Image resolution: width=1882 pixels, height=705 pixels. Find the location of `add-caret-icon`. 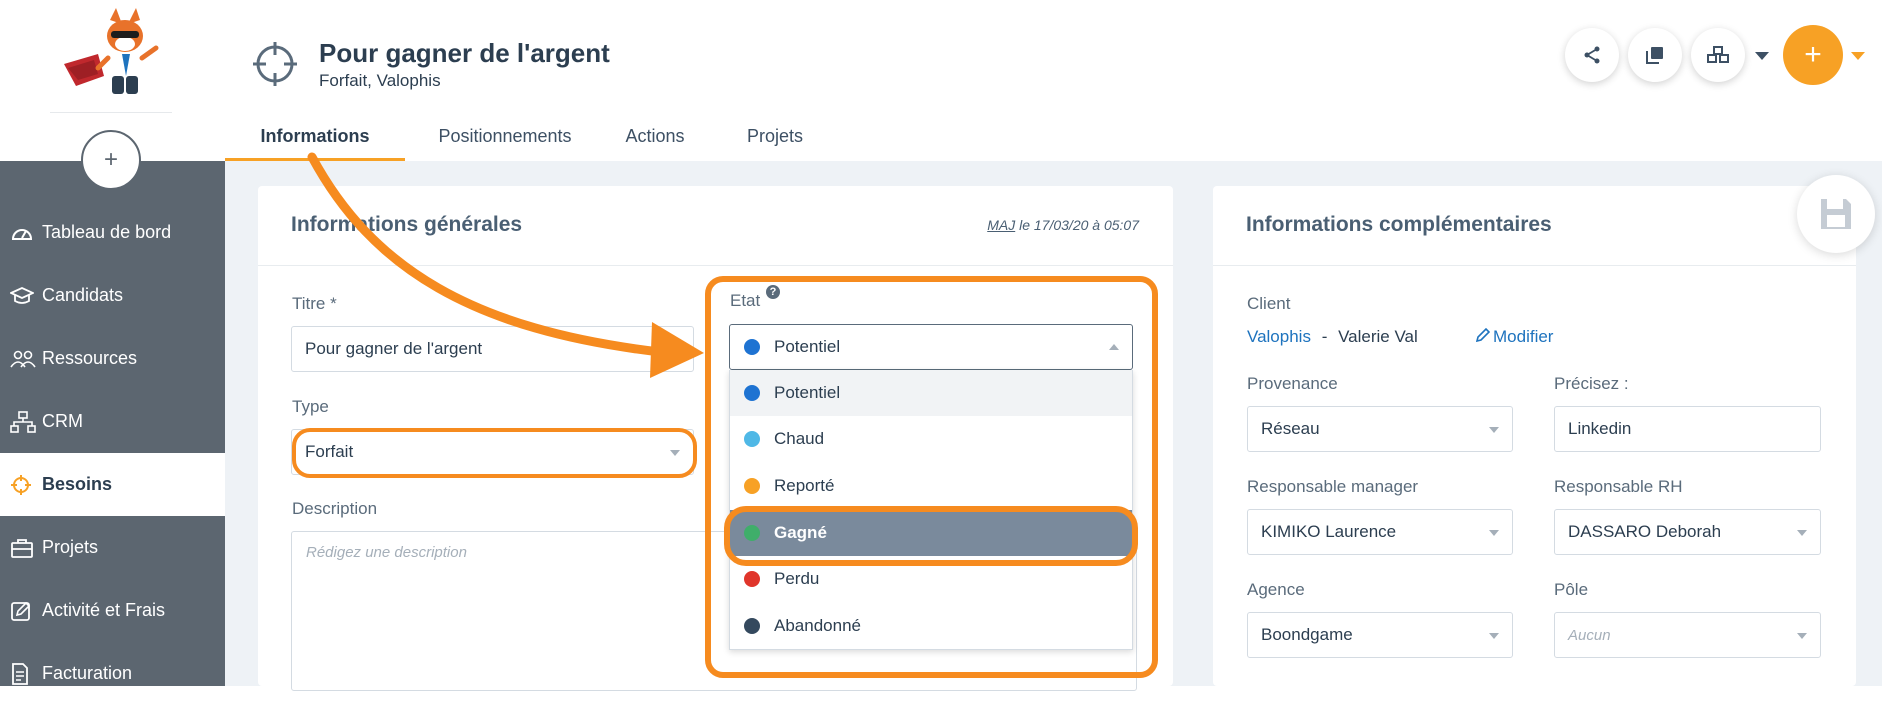

add-caret-icon is located at coordinates (1858, 56).